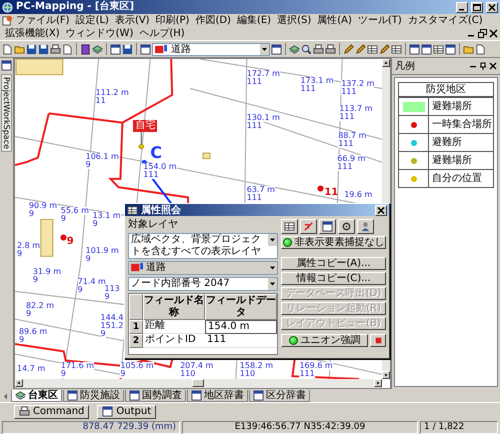 This screenshot has height=434, width=500. What do you see at coordinates (99, 33) in the screenshot?
I see `menu-item: ウィンドウ(W)` at bounding box center [99, 33].